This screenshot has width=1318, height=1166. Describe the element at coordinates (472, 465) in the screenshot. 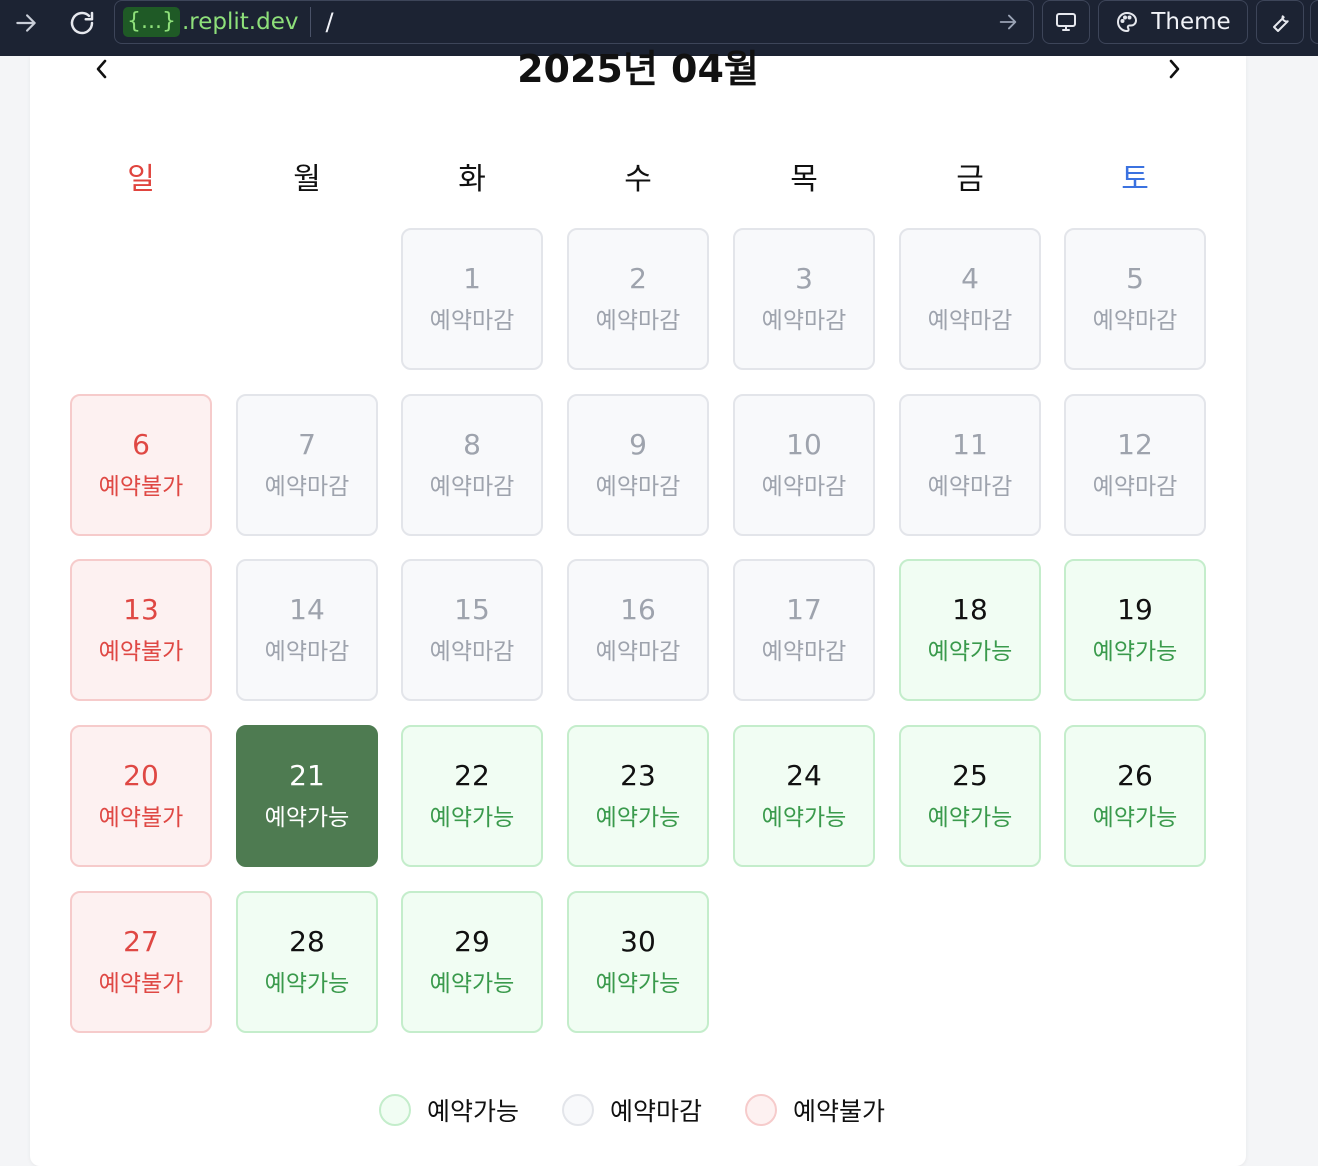

I see `day-cell: 8 예약마감` at that location.